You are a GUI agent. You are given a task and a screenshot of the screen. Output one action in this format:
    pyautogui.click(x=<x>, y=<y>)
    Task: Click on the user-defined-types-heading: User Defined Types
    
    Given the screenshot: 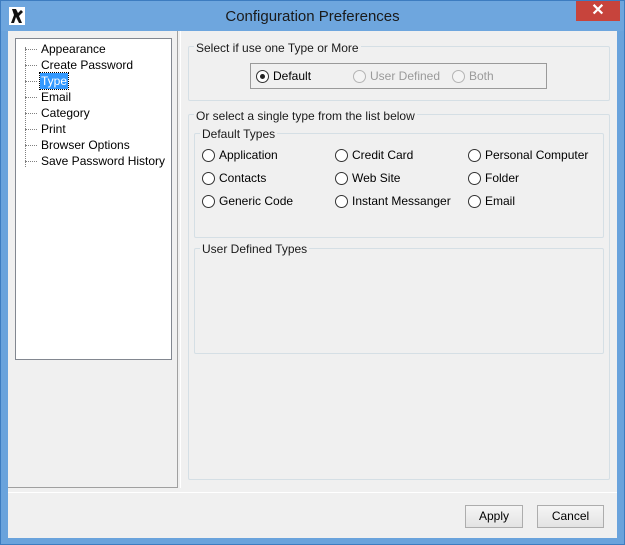 What is the action you would take?
    pyautogui.click(x=255, y=249)
    